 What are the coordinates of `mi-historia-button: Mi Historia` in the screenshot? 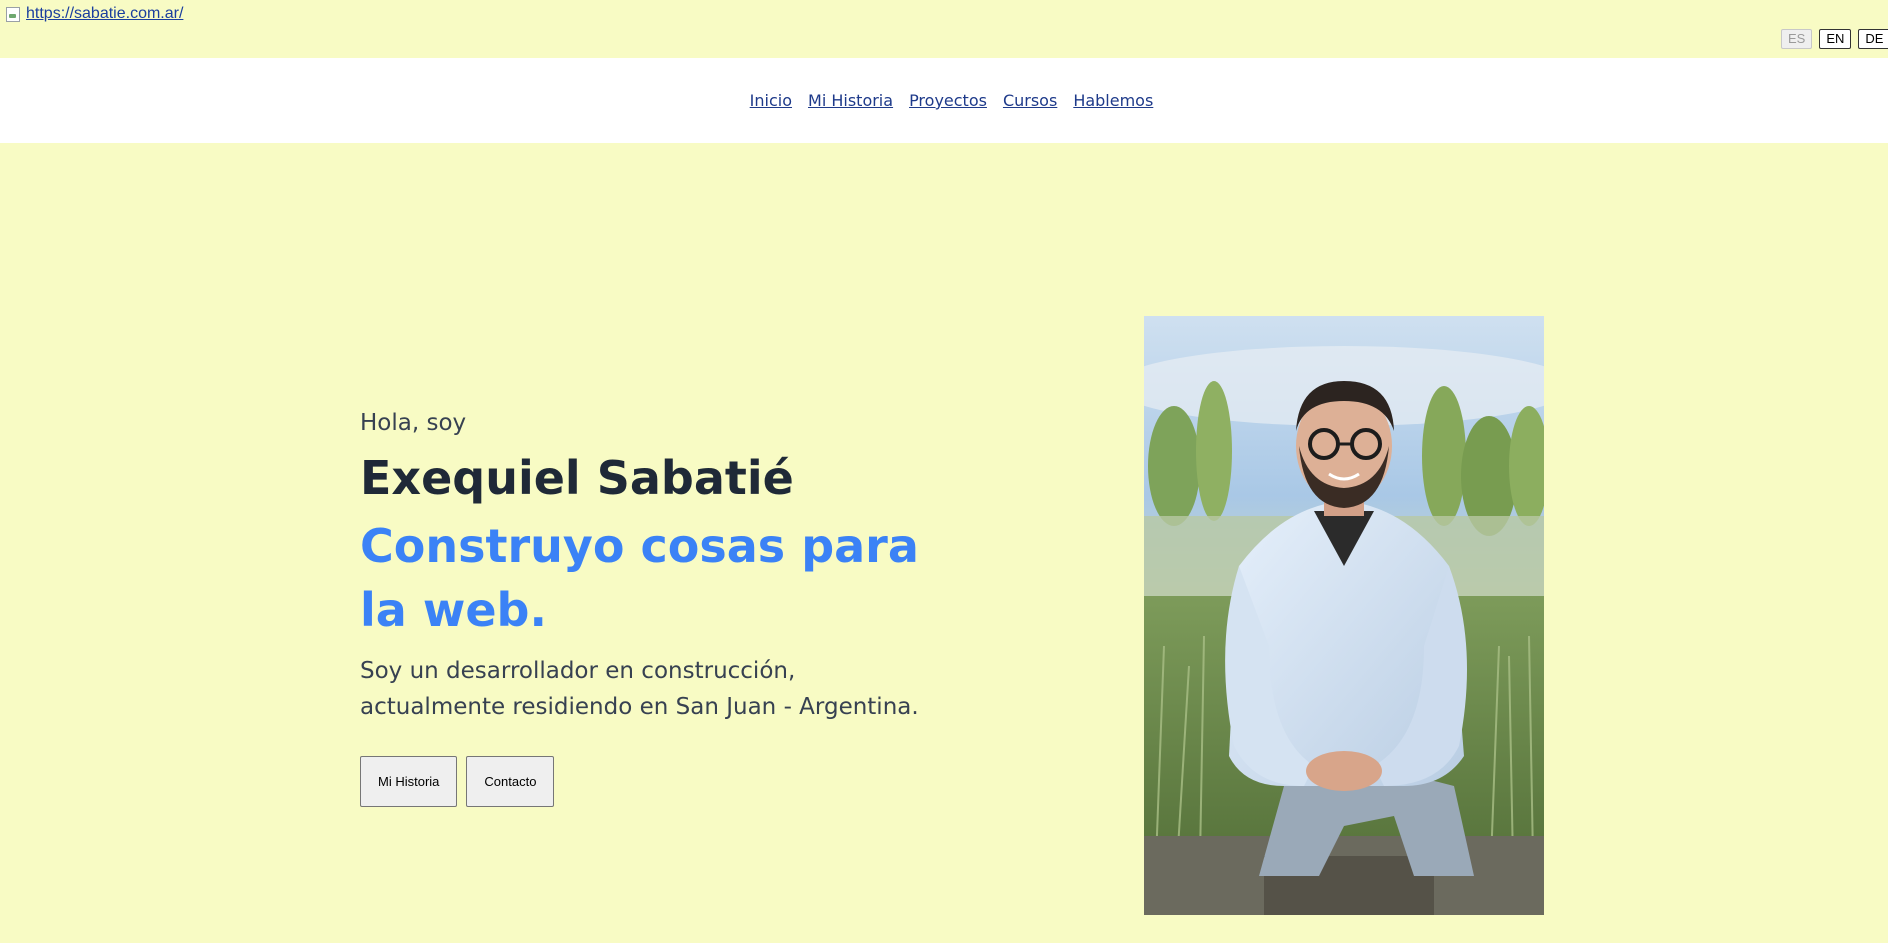 It's located at (409, 781).